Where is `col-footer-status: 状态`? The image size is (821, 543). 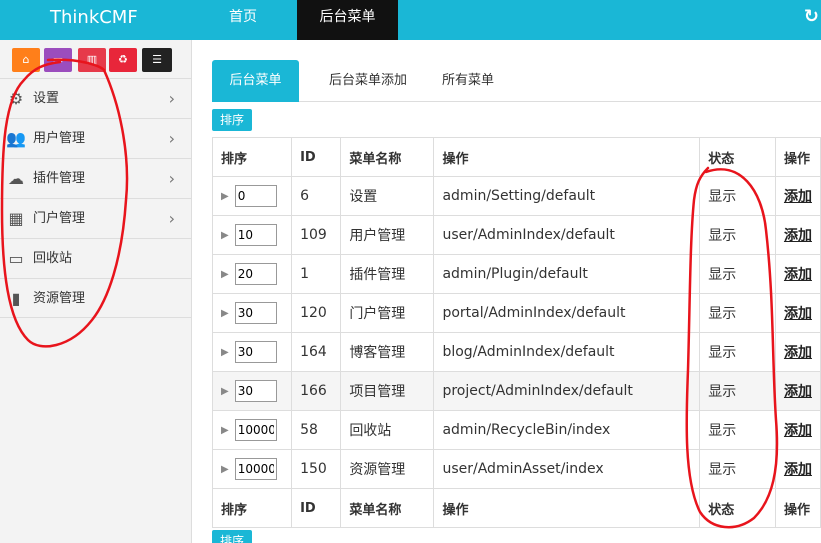 col-footer-status: 状态 is located at coordinates (737, 508).